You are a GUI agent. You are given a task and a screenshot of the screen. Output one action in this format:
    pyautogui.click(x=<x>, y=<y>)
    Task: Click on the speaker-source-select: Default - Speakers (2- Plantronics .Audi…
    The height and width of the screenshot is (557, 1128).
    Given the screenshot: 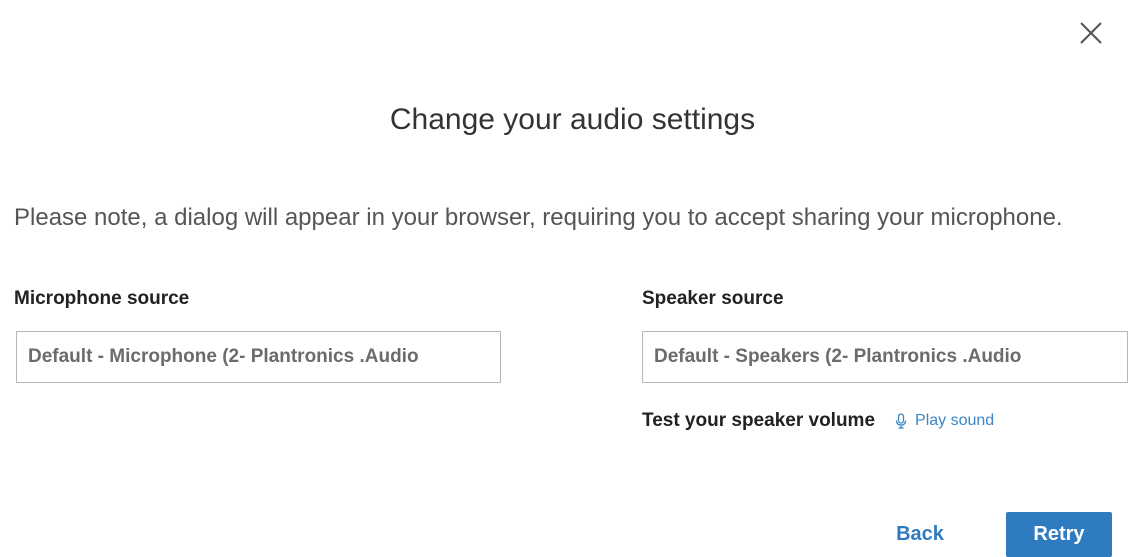 What is the action you would take?
    pyautogui.click(x=885, y=357)
    